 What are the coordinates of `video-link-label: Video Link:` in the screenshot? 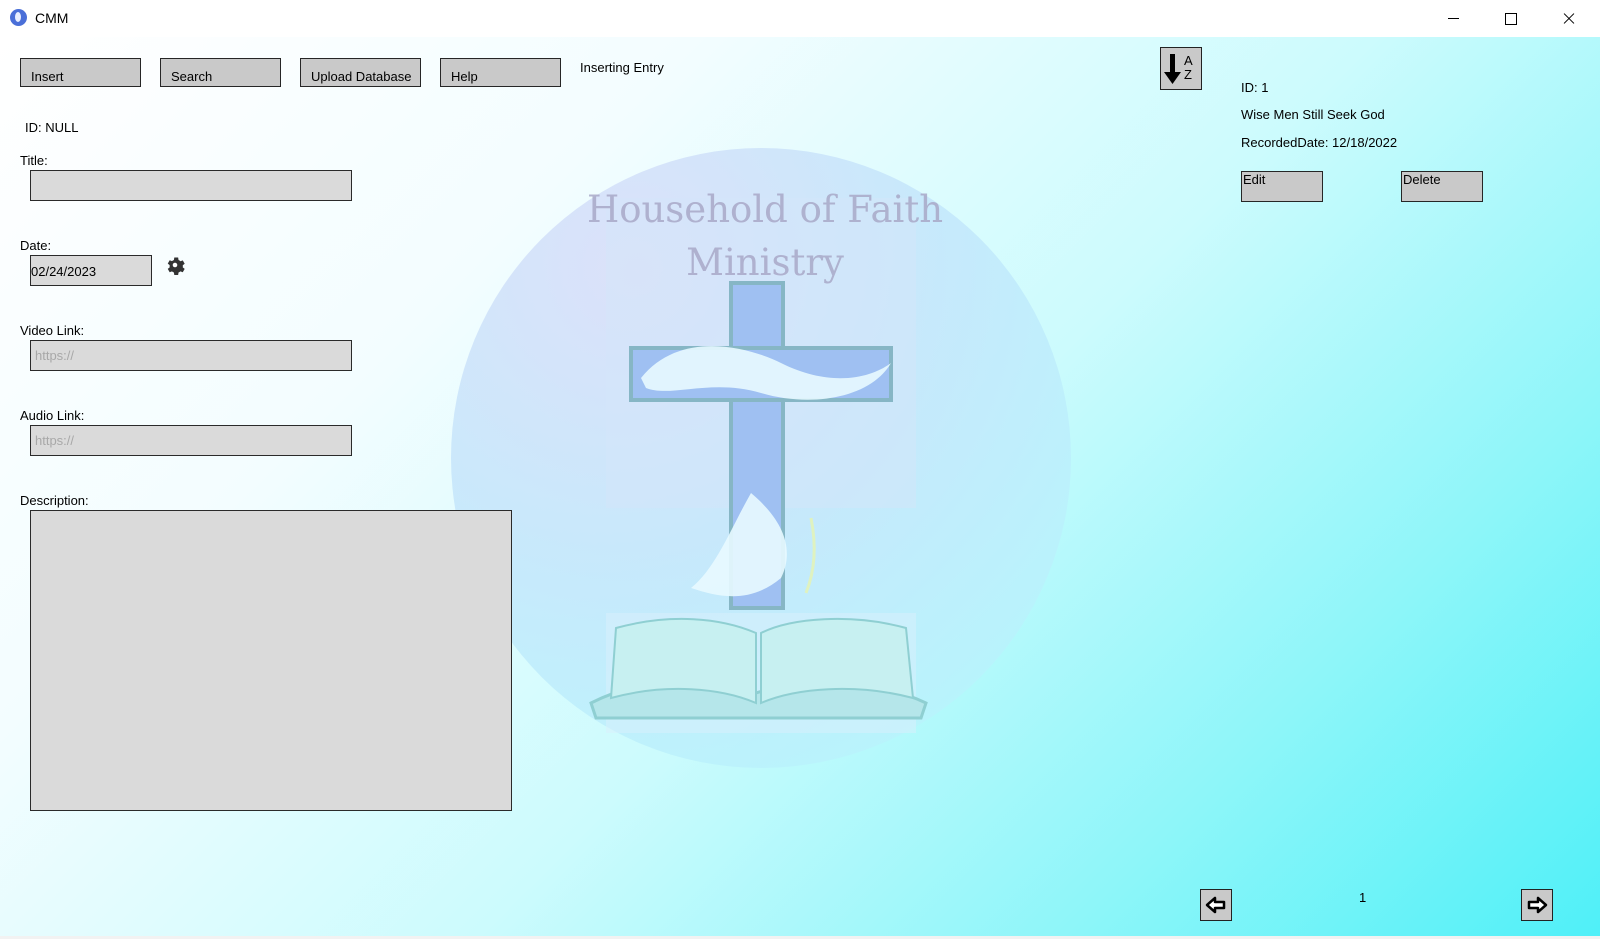 It's located at (52, 330).